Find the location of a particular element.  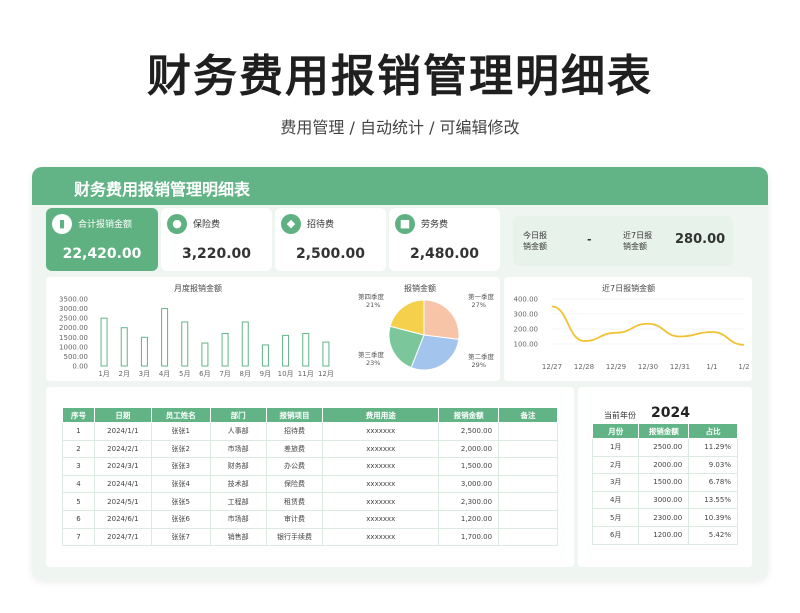

table-row: 4月 3000.00 13.55% is located at coordinates (664, 500).